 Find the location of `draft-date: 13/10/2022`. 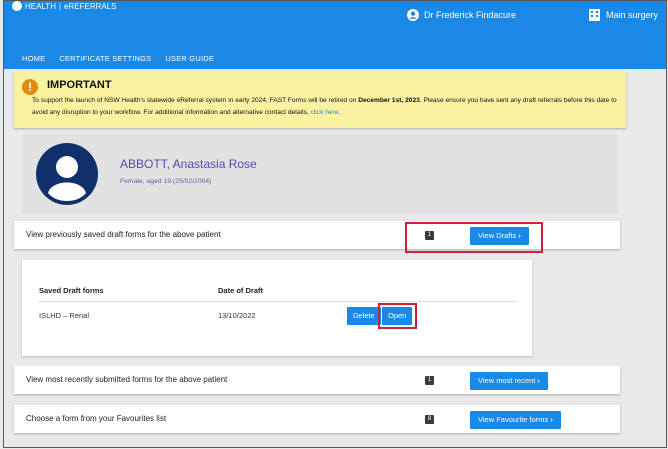

draft-date: 13/10/2022 is located at coordinates (237, 315).